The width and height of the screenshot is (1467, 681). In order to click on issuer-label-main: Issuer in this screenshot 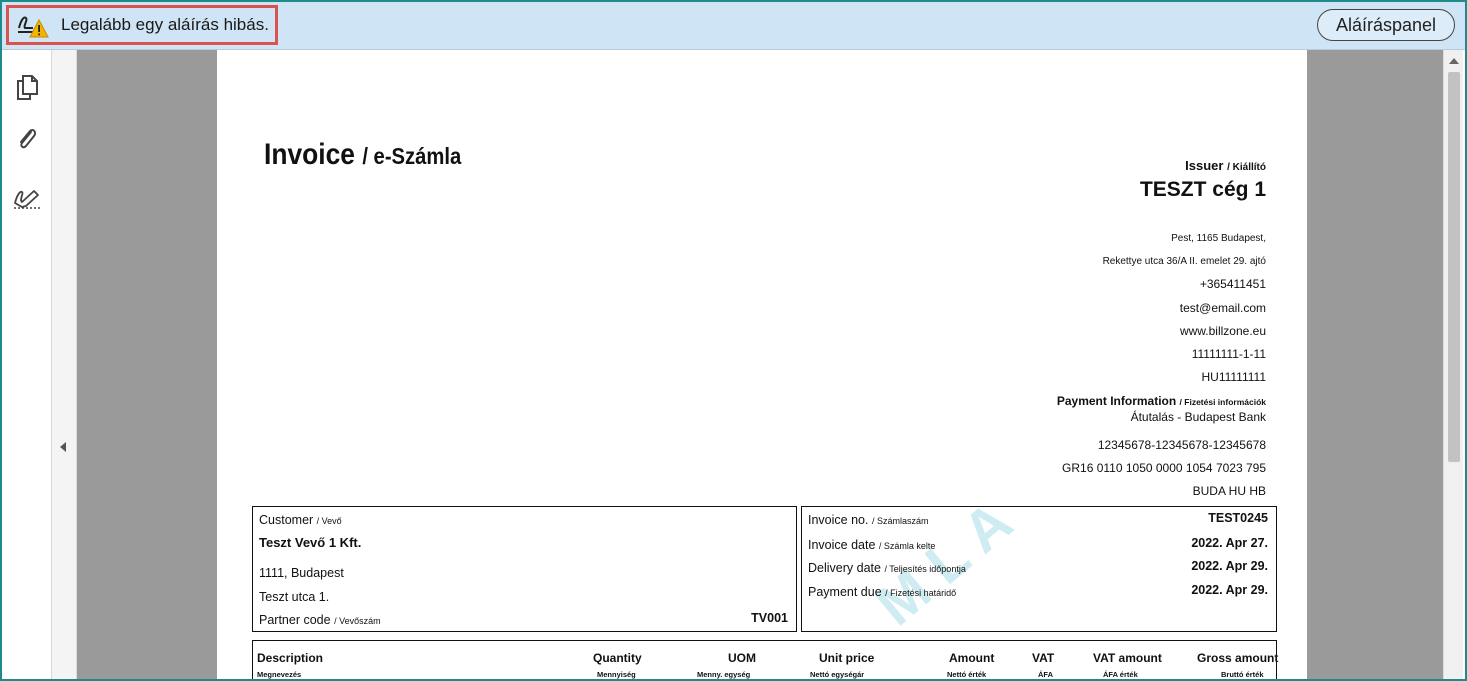, I will do `click(1204, 165)`.